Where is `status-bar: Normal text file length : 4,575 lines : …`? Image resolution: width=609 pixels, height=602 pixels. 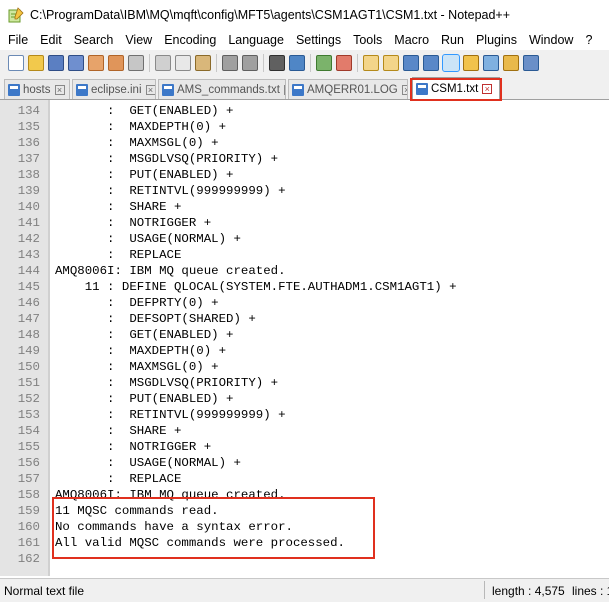 status-bar: Normal text file length : 4,575 lines : … is located at coordinates (304, 590).